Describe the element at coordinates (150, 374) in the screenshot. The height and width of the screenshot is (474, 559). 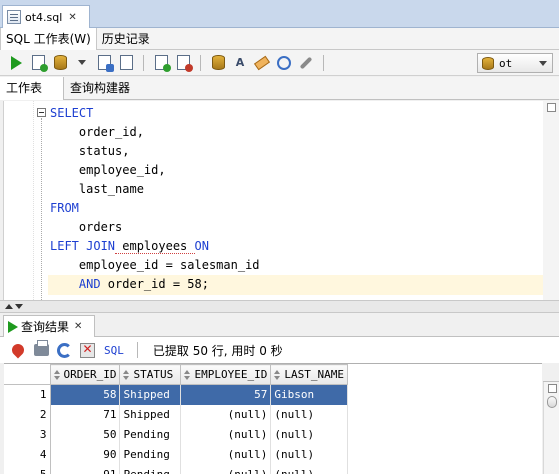
I see `column-header-status: STATUS` at that location.